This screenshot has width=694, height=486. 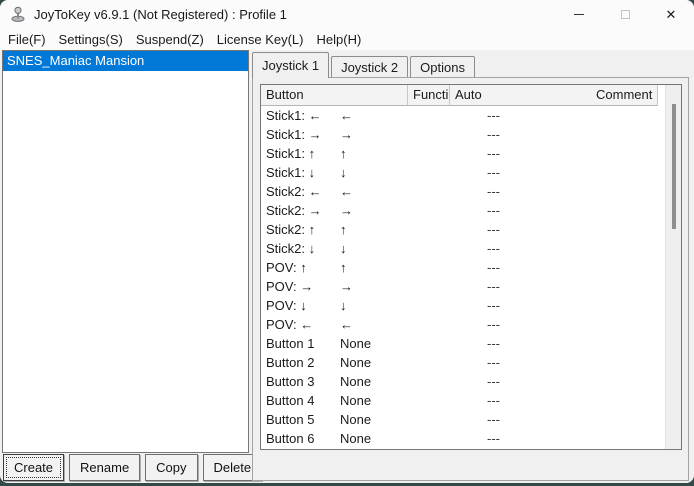 I want to click on cell-button: Stick1: ↑, so click(x=291, y=153).